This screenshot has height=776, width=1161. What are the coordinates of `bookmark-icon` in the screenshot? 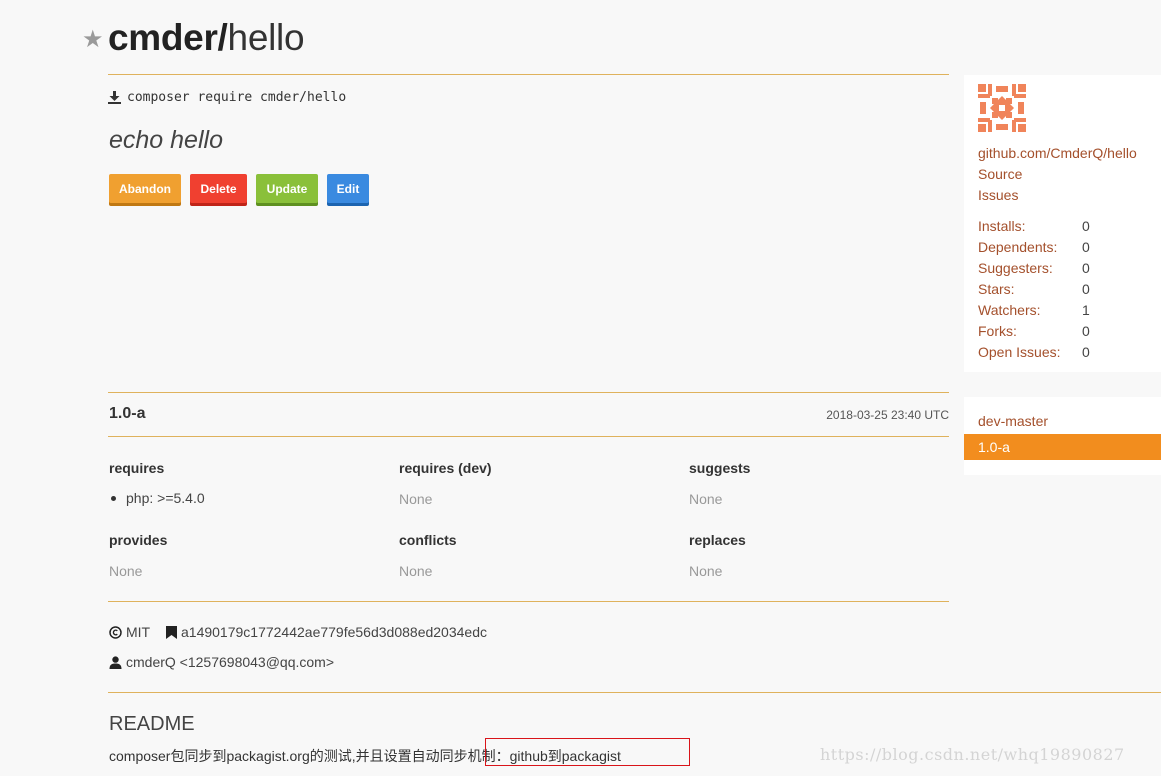 It's located at (171, 632).